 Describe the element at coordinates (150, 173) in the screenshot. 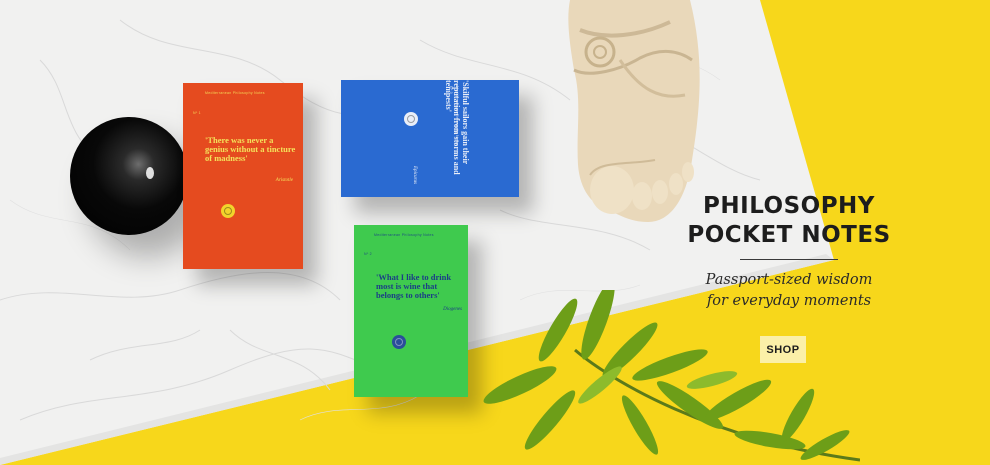

I see `sphere-highlight` at that location.